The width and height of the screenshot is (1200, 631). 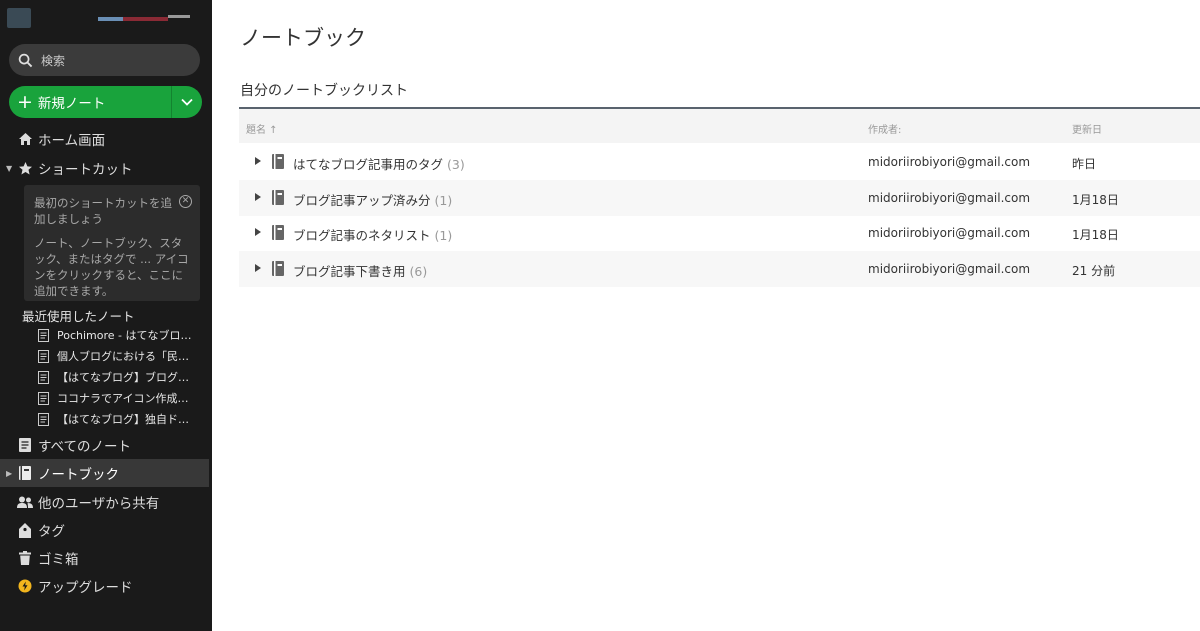 What do you see at coordinates (104, 558) in the screenshot?
I see `nav-item-trash: ゴミ箱` at bounding box center [104, 558].